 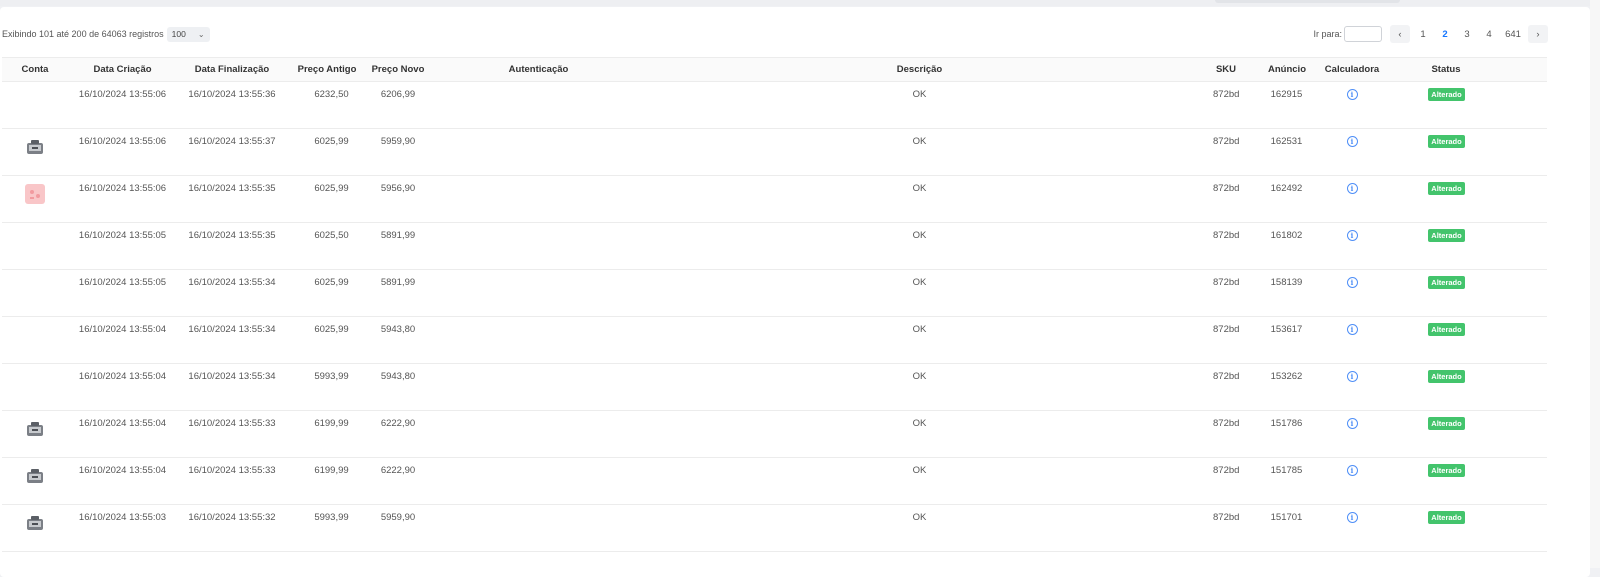 What do you see at coordinates (1327, 34) in the screenshot?
I see `goto-label: Ir para:` at bounding box center [1327, 34].